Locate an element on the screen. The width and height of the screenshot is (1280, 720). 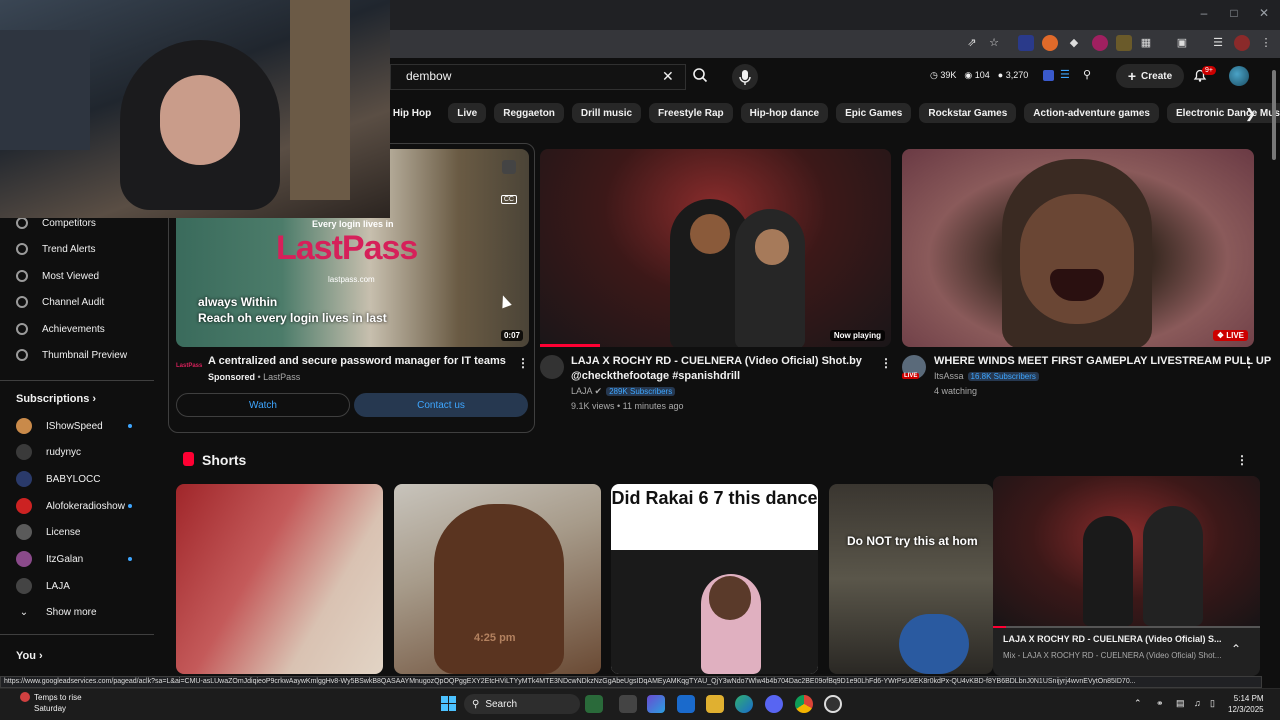
copilot-icon is located at coordinates (656, 704).